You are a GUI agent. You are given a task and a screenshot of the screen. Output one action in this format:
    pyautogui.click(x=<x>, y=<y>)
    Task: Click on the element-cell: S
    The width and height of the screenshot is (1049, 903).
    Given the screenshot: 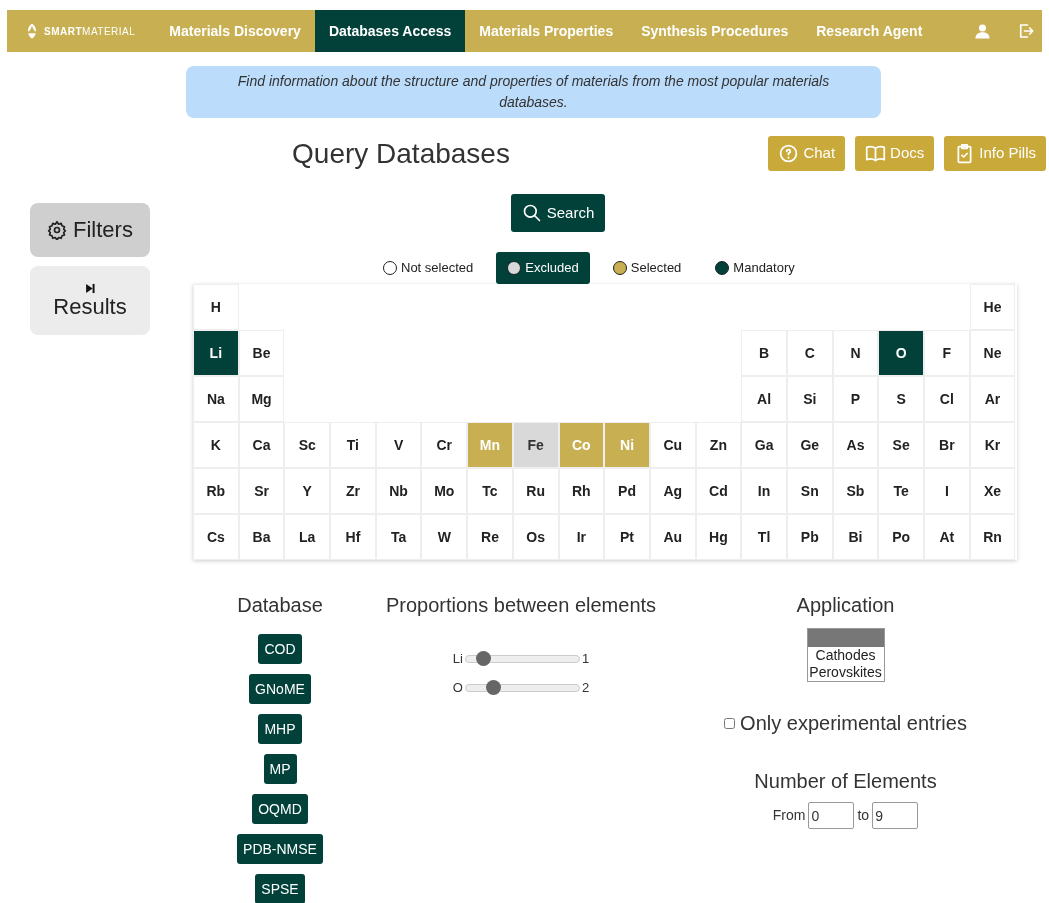 What is the action you would take?
    pyautogui.click(x=901, y=399)
    